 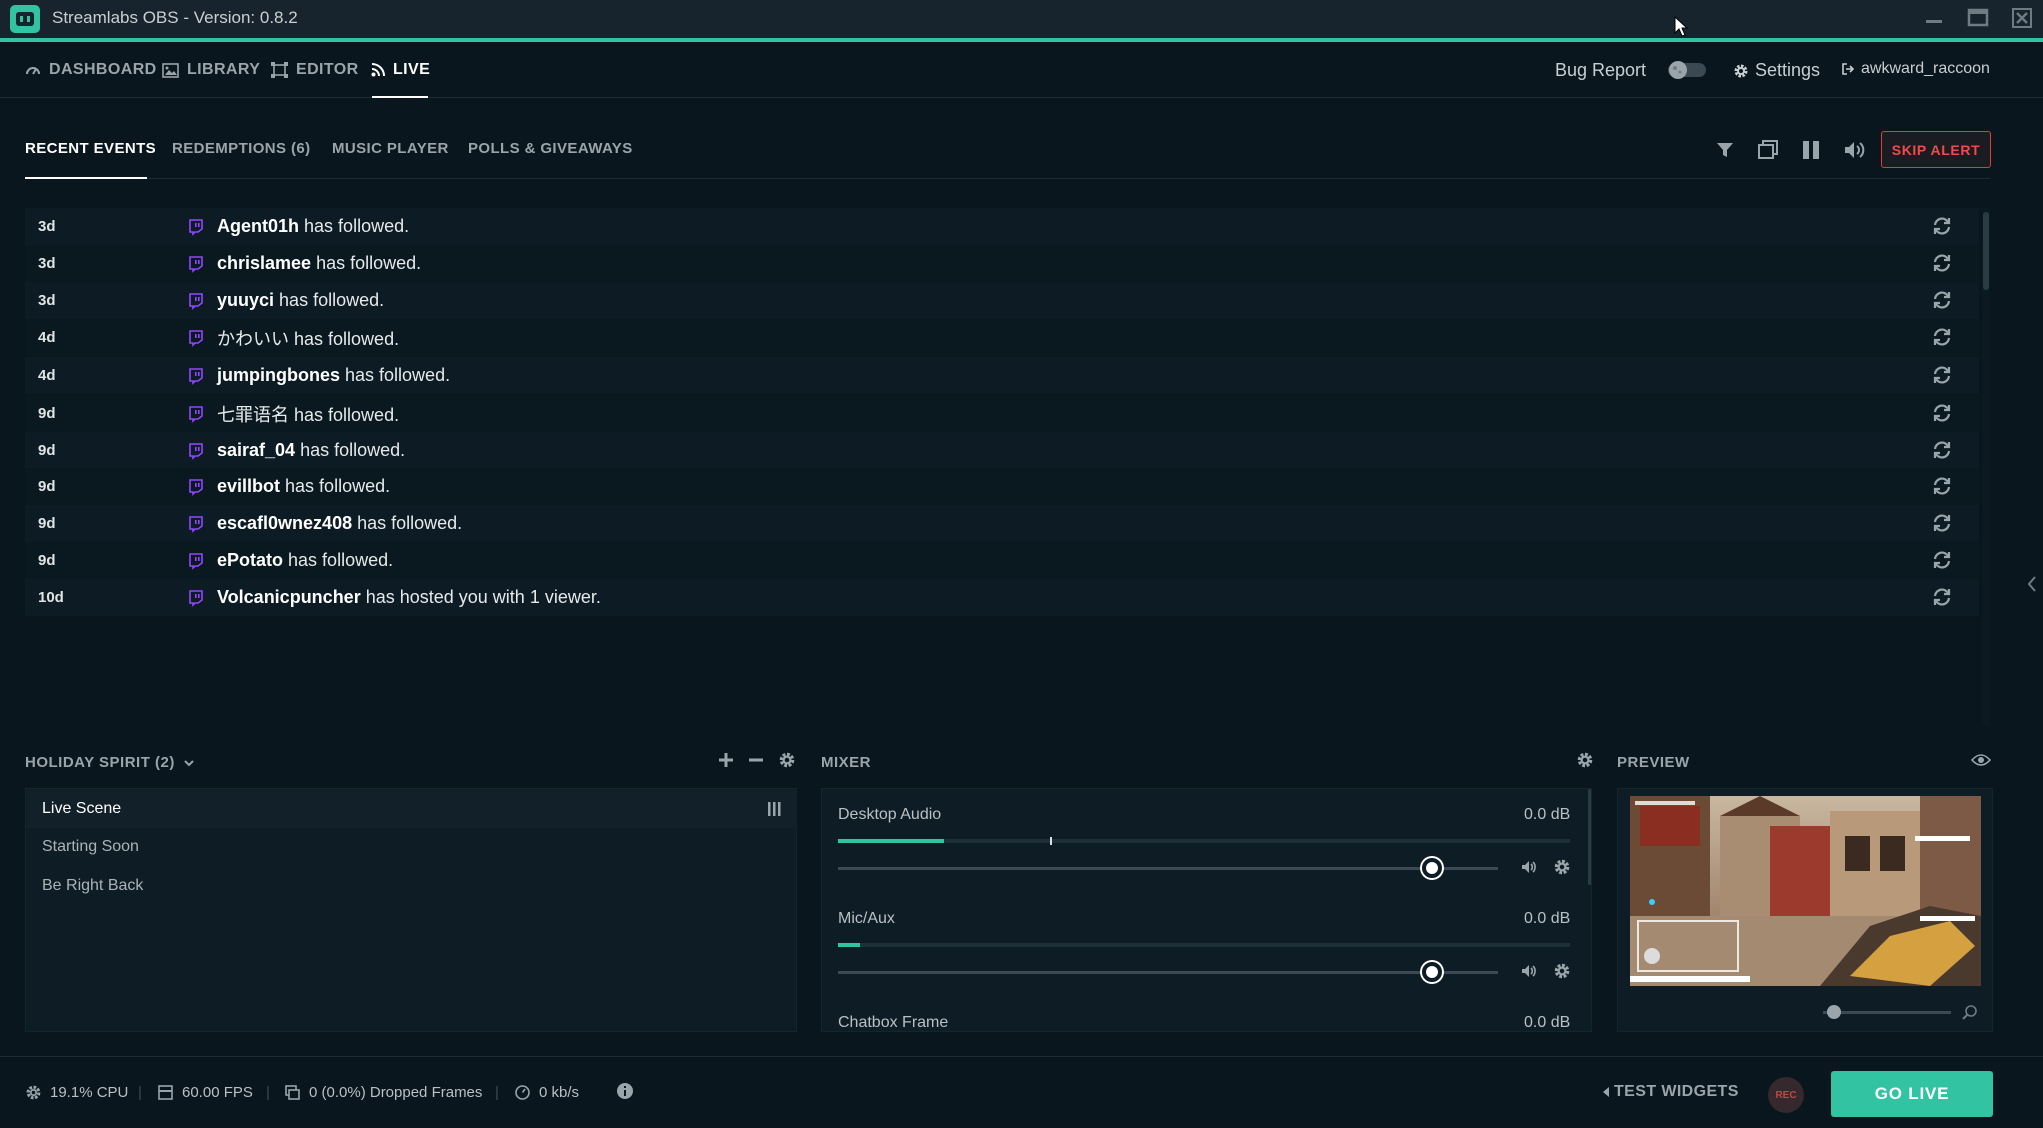 I want to click on scene-collection-title: HOLIDAY SPIRIT (2), so click(x=100, y=762).